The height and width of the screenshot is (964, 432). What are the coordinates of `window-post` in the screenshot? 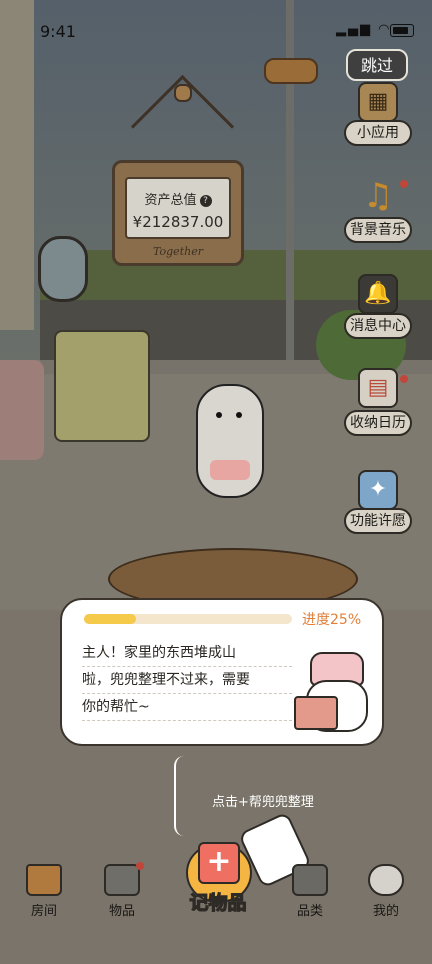 It's located at (290, 190).